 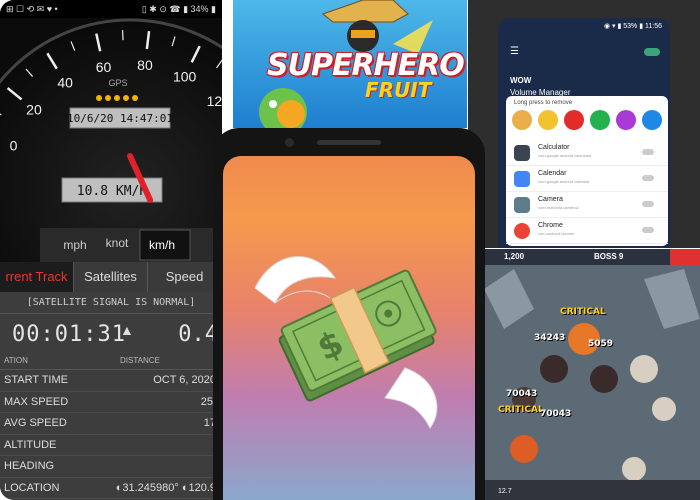 I want to click on music-icon, so click(x=626, y=120).